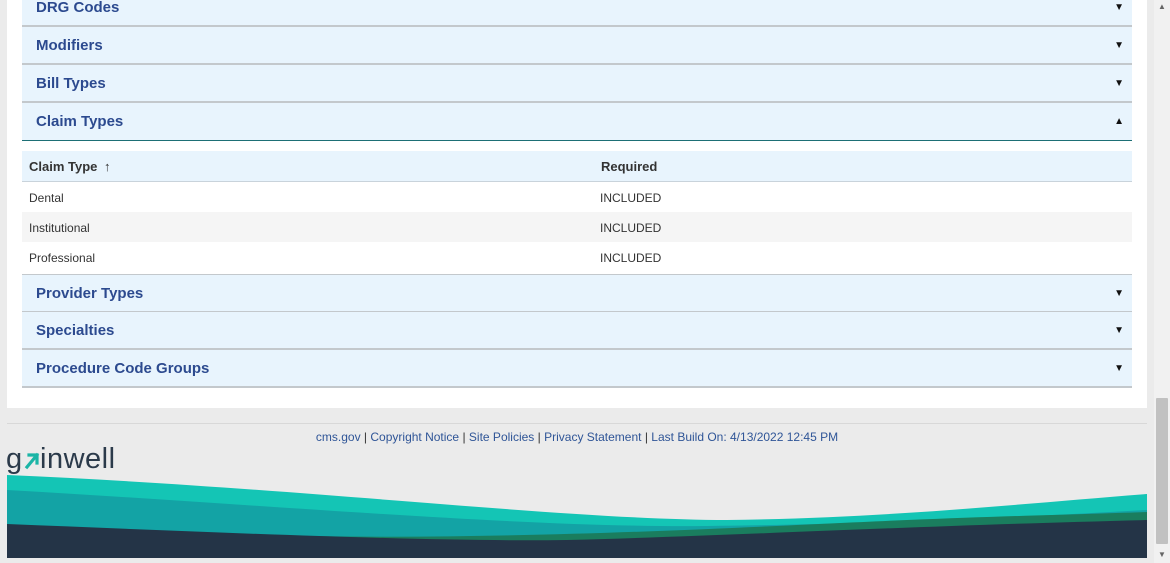 This screenshot has width=1170, height=563. What do you see at coordinates (63, 166) in the screenshot?
I see `column-header-label: Claim Type` at bounding box center [63, 166].